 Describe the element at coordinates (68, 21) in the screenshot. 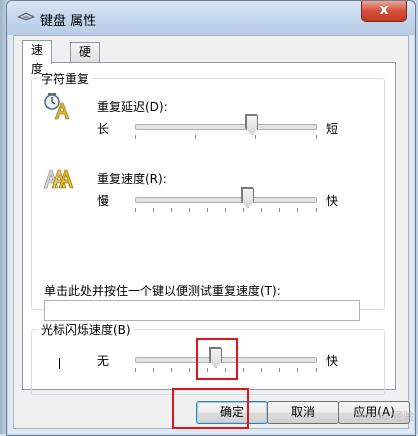

I see `window-title: 键盘 属性` at that location.